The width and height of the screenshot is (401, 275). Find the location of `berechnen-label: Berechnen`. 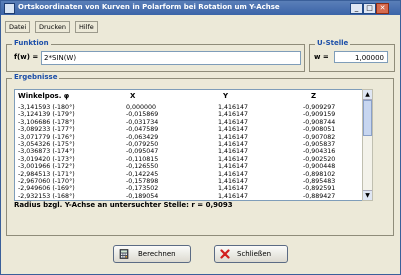

berechnen-label: Berechnen is located at coordinates (157, 254).